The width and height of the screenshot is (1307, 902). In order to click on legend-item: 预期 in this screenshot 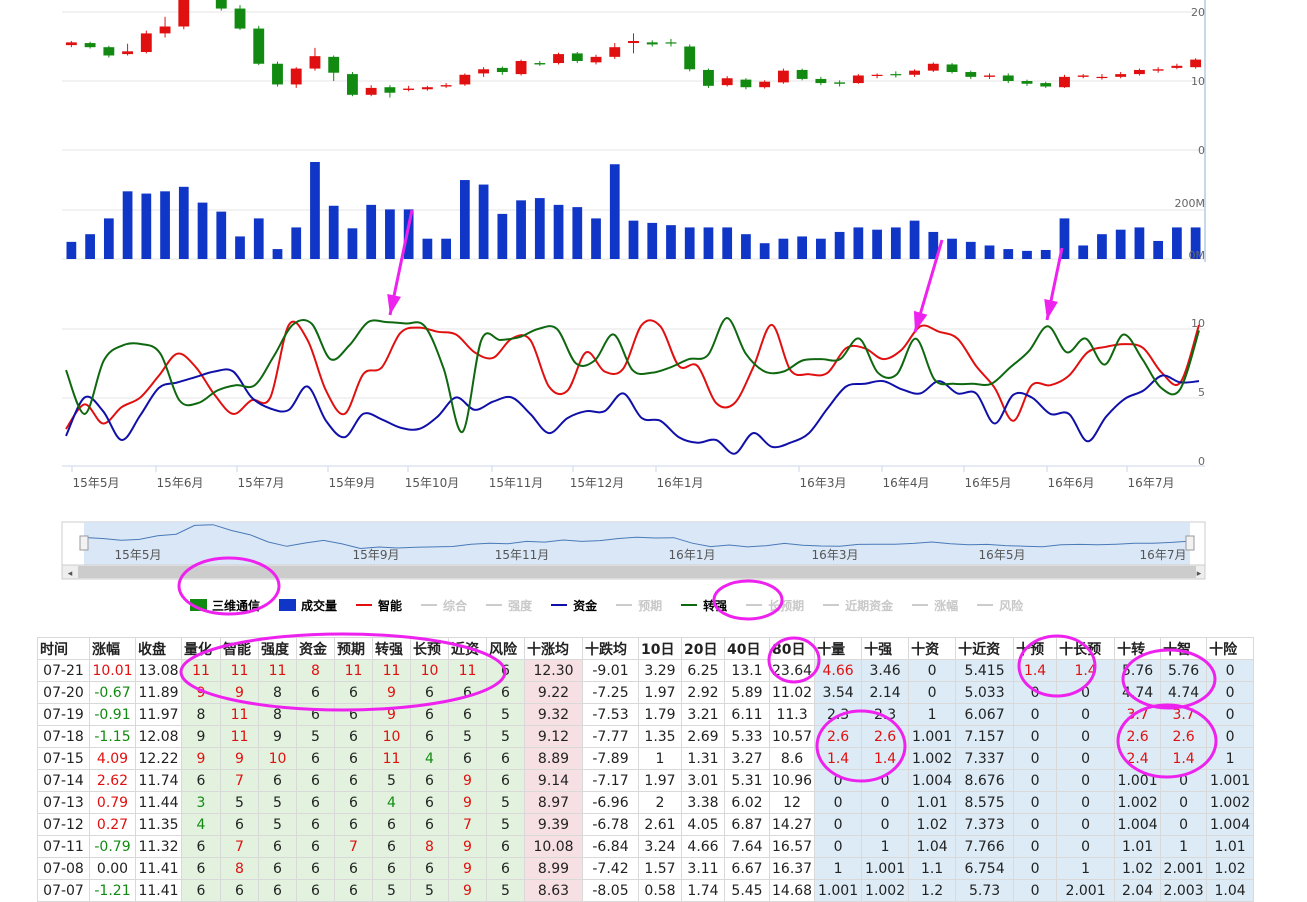, I will do `click(639, 605)`.